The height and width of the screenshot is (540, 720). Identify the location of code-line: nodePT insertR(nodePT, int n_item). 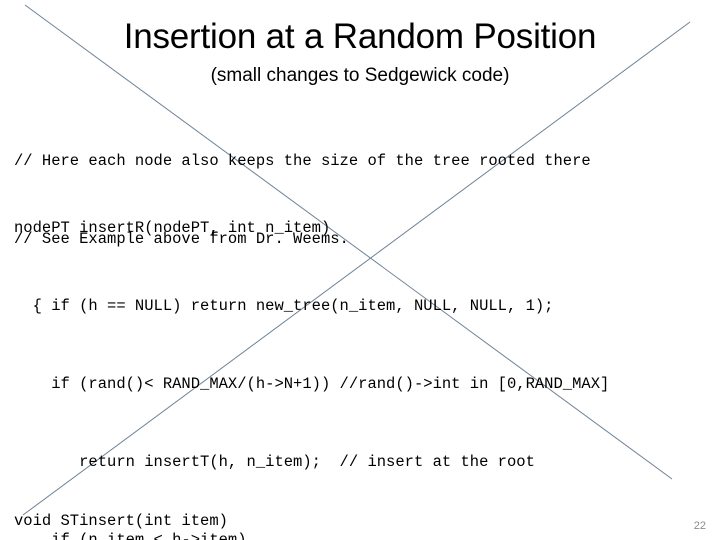
(172, 228).